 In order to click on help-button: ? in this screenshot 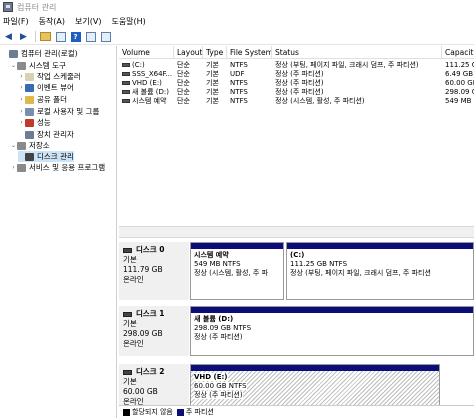, I will do `click(75, 37)`.